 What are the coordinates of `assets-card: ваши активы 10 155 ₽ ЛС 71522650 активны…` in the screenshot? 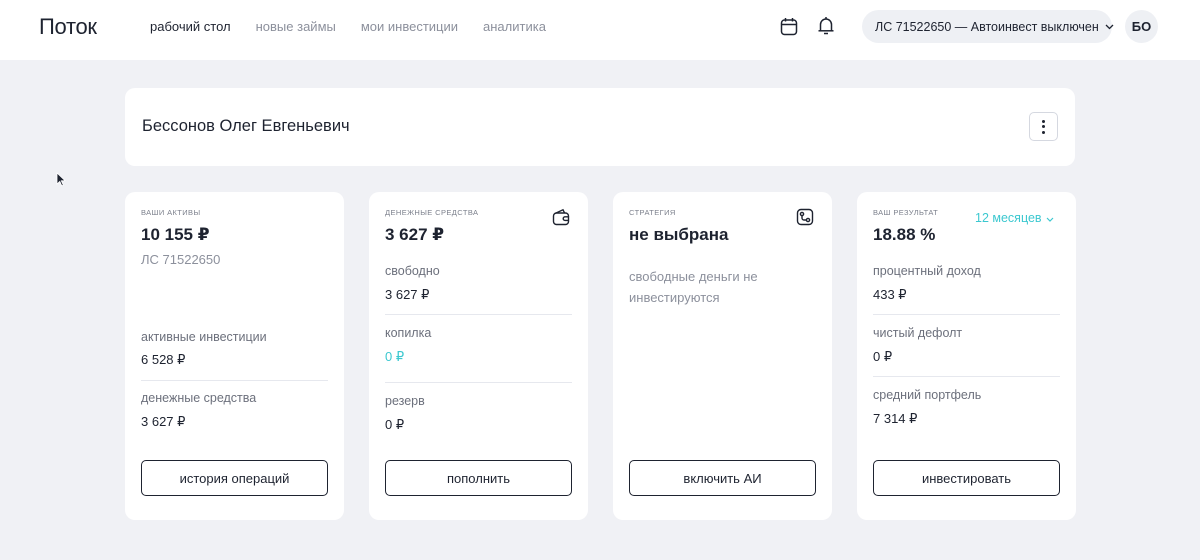 It's located at (234, 356).